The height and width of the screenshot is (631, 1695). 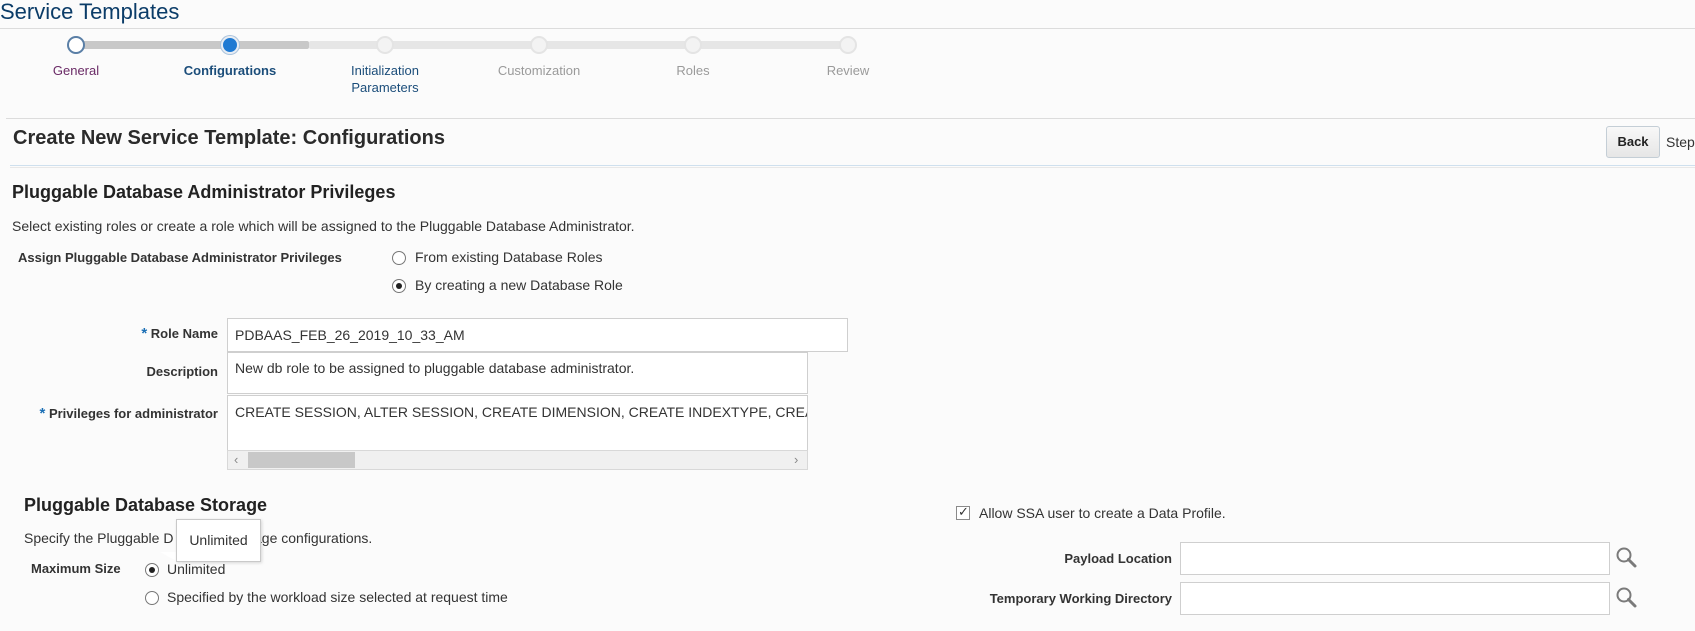 I want to click on app-title: Service Templates, so click(x=90, y=12).